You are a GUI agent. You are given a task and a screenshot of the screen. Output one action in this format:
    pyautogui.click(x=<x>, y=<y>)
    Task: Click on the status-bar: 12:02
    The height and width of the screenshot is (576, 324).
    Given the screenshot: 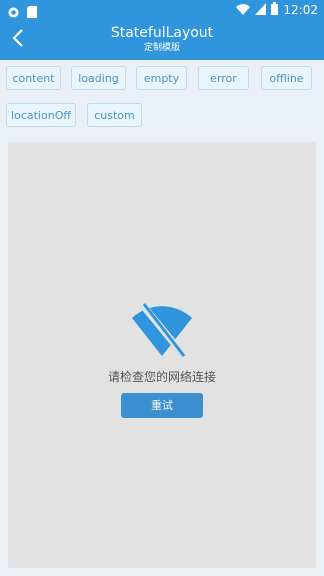 What is the action you would take?
    pyautogui.click(x=162, y=10)
    